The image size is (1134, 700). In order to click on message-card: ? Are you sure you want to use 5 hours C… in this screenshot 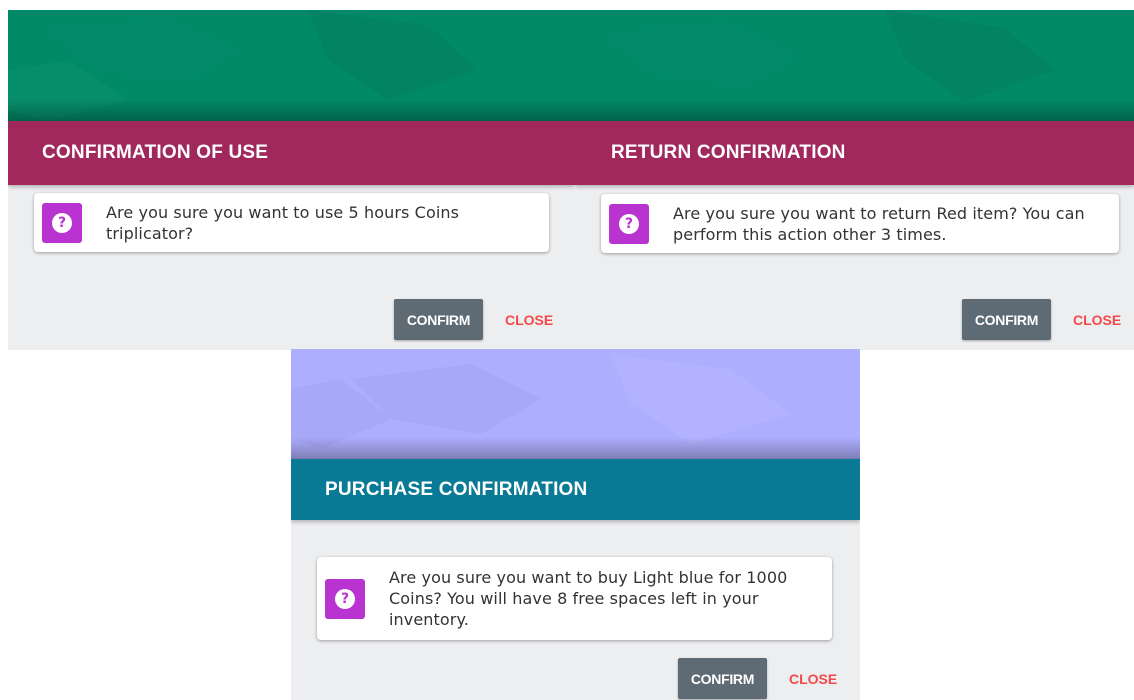, I will do `click(291, 222)`.